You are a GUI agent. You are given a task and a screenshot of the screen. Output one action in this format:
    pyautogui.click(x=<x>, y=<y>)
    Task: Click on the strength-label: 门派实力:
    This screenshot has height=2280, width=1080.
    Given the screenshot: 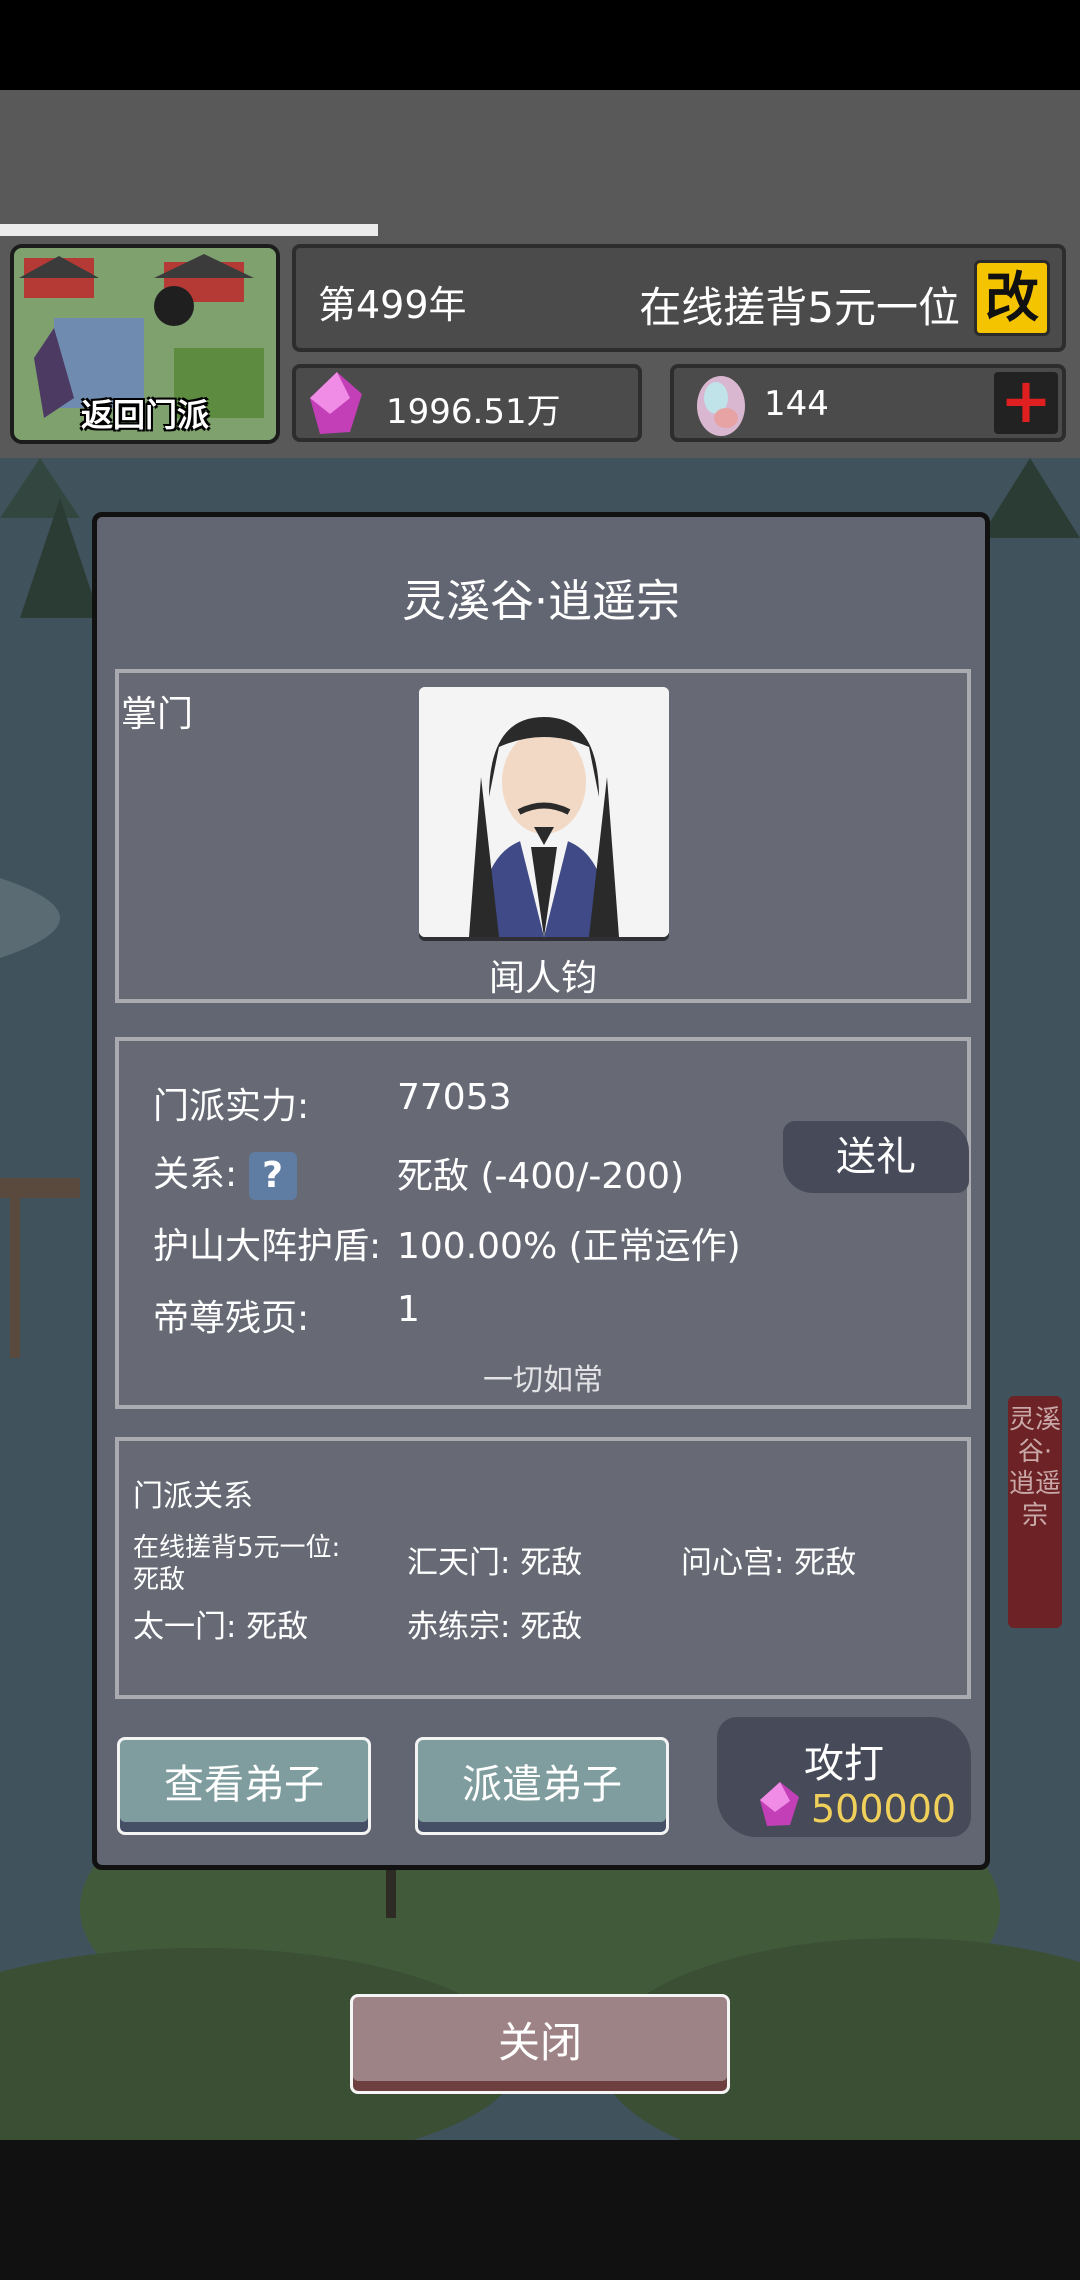 What is the action you would take?
    pyautogui.click(x=231, y=1106)
    